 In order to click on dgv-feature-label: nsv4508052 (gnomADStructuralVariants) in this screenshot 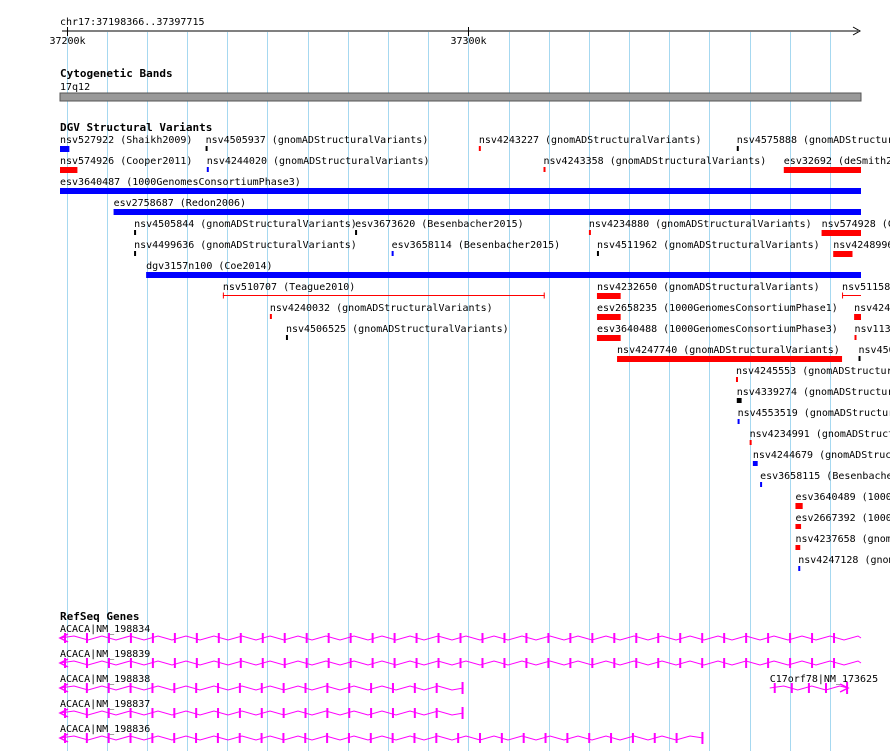, I will do `click(874, 350)`.